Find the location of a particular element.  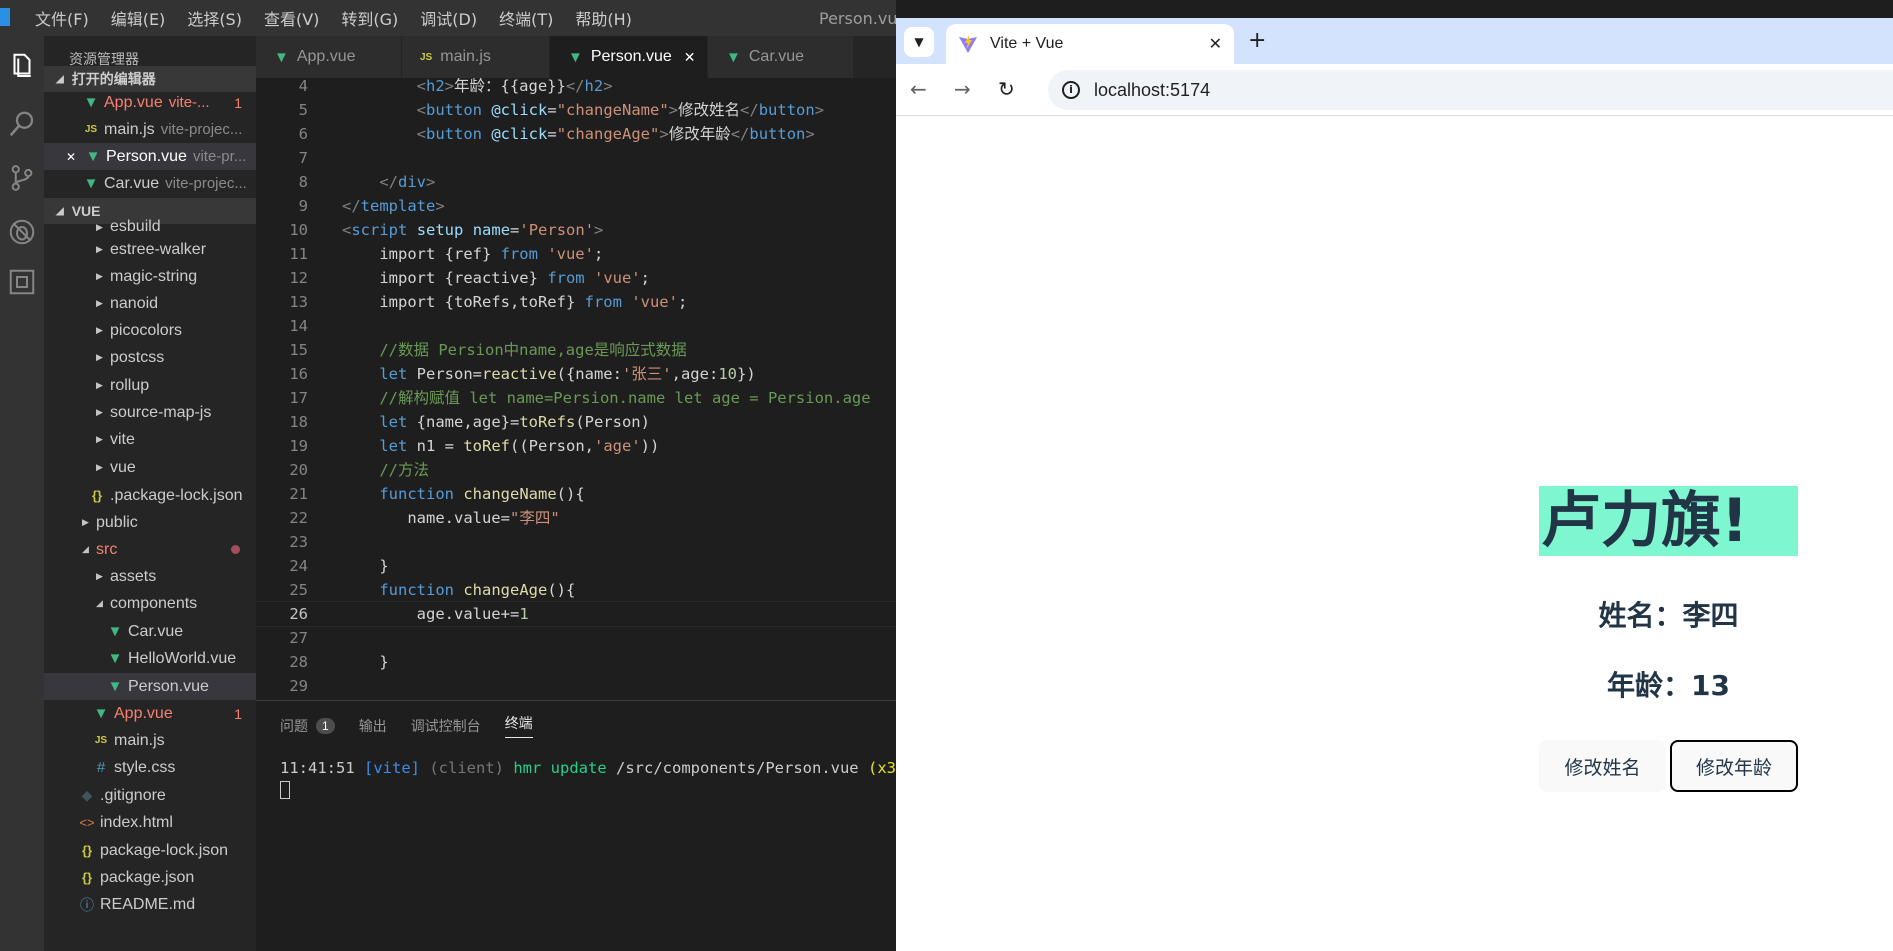

menu-view: 查看(V) is located at coordinates (291, 18).